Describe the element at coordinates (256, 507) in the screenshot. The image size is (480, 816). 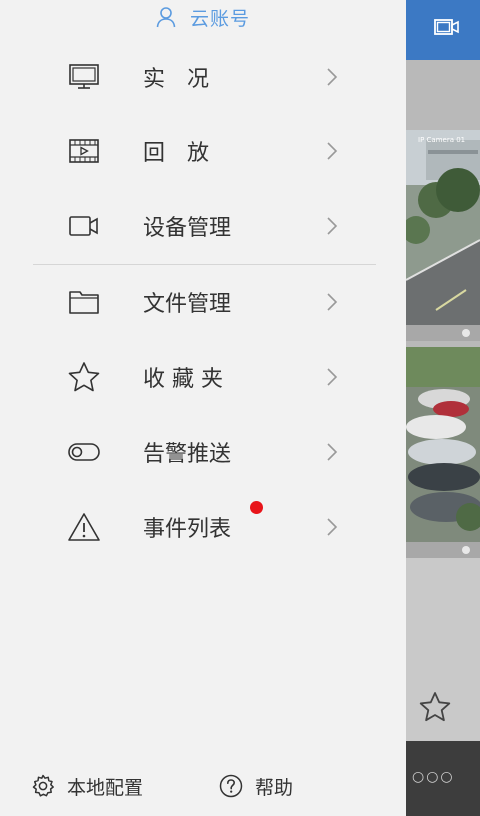
I see `notification-badge-dot` at that location.